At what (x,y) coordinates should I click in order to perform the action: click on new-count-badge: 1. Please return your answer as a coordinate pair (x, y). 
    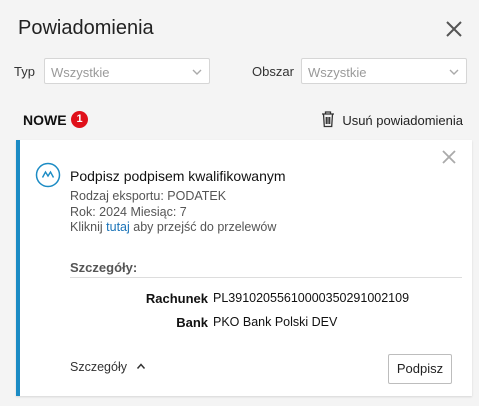
    Looking at the image, I should click on (79, 119).